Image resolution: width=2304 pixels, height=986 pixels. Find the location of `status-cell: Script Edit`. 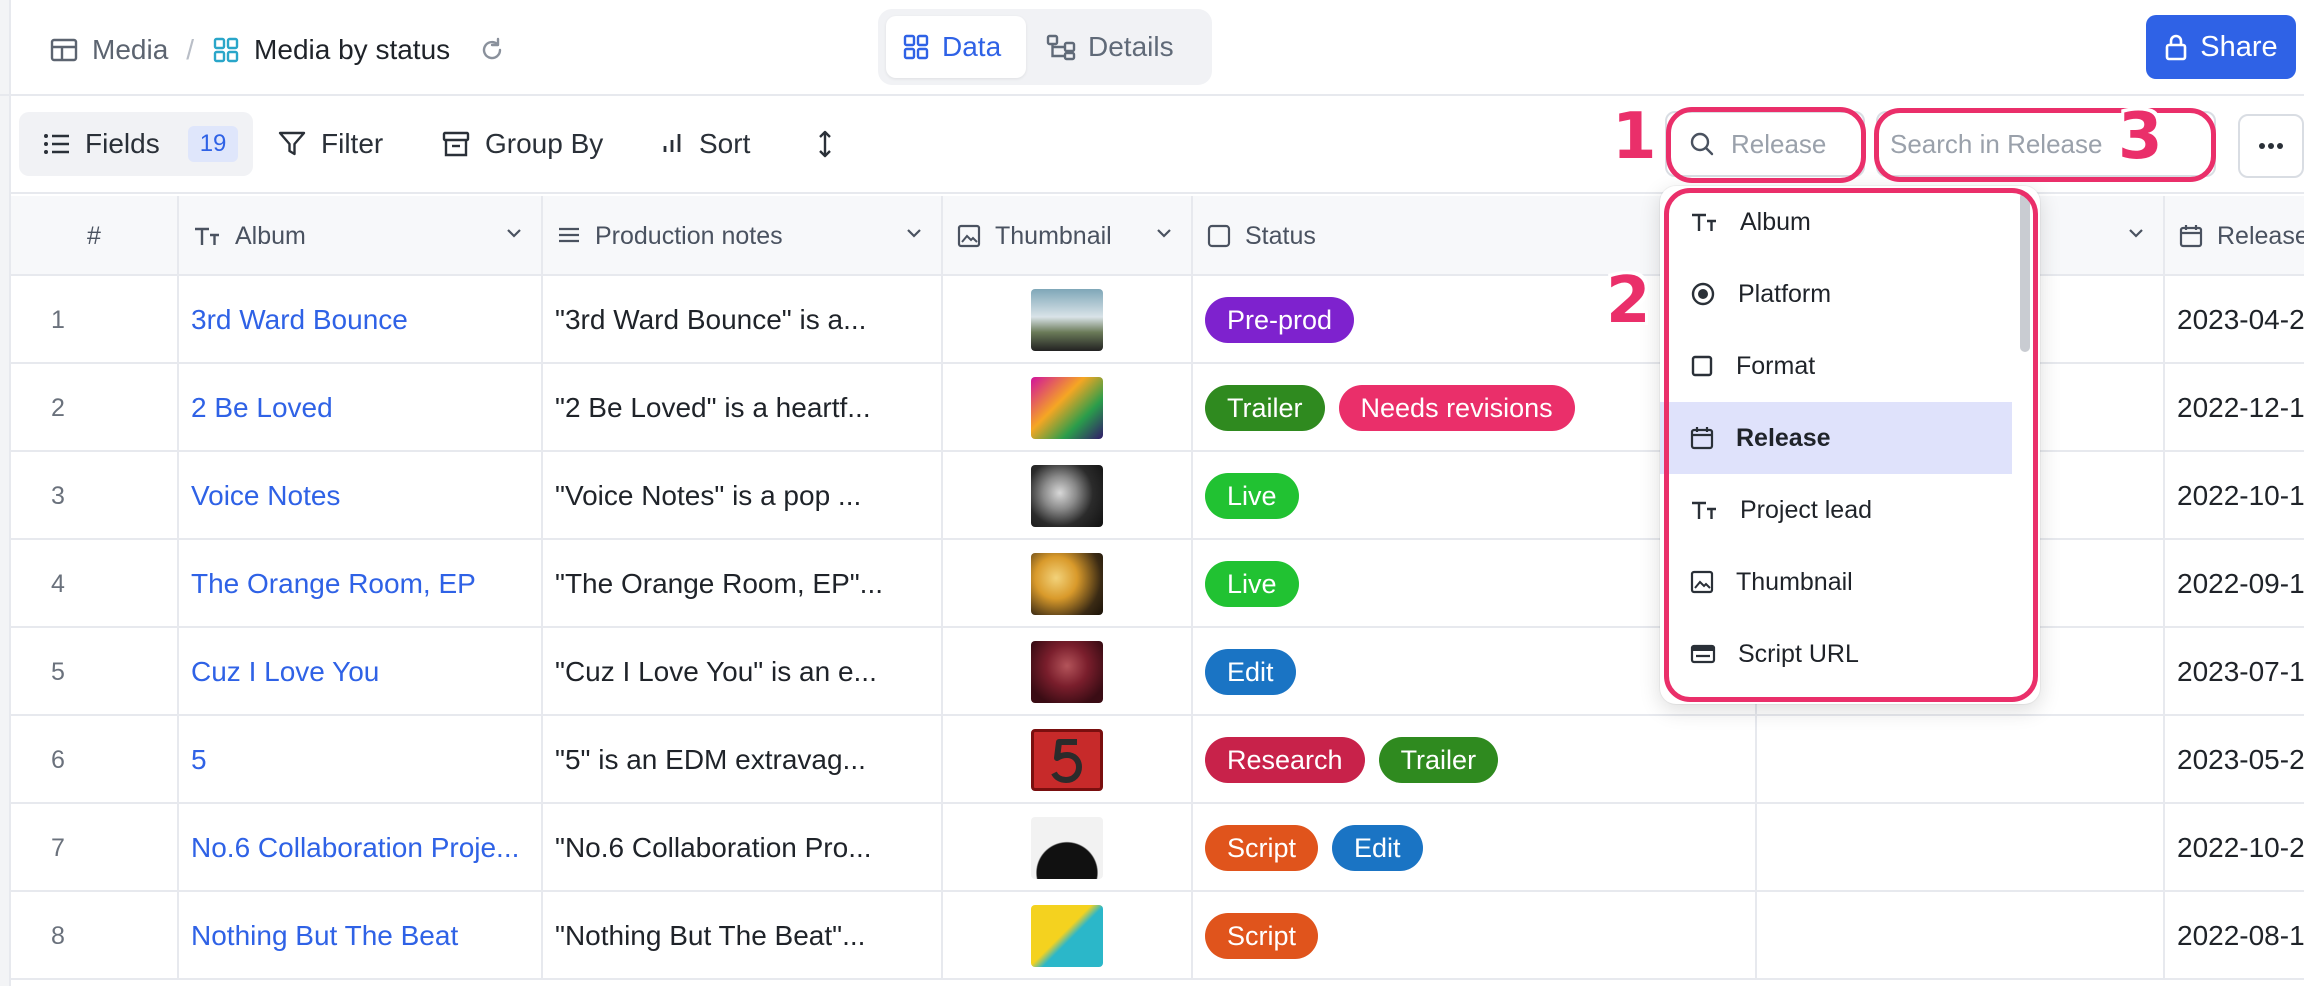

status-cell: Script Edit is located at coordinates (1475, 848).